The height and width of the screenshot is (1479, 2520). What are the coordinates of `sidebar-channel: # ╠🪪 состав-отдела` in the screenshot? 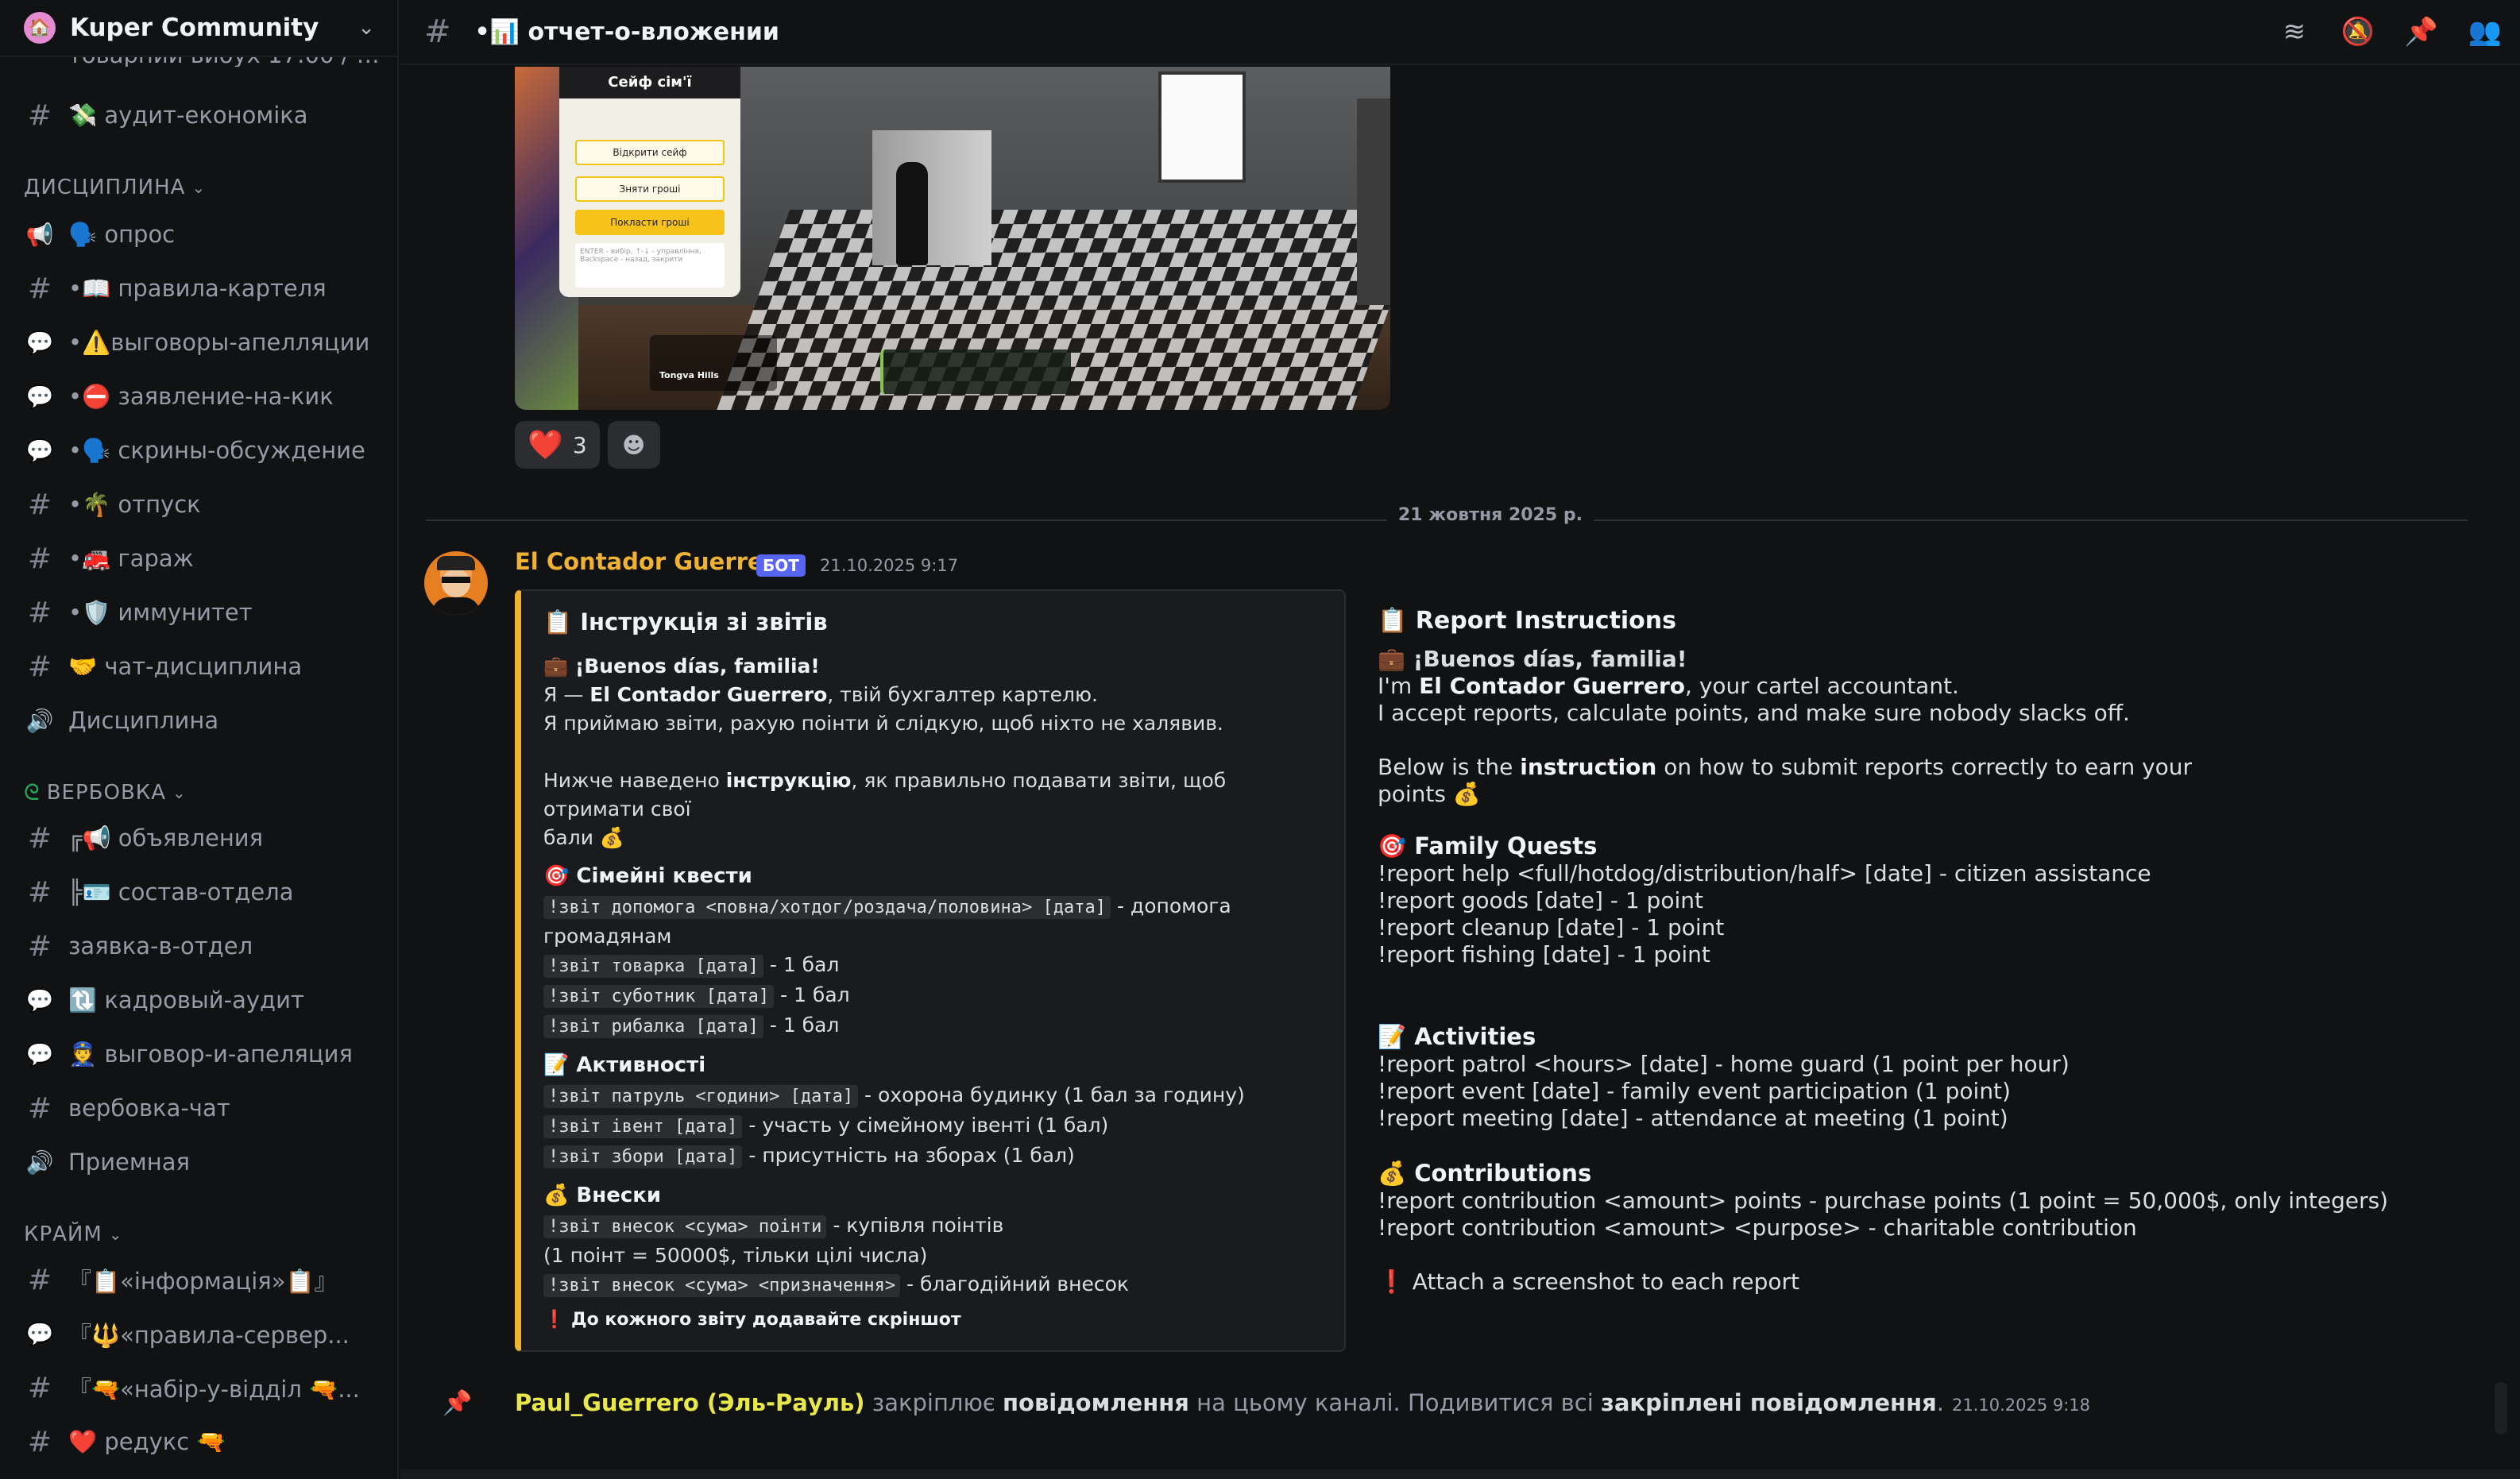 It's located at (202, 892).